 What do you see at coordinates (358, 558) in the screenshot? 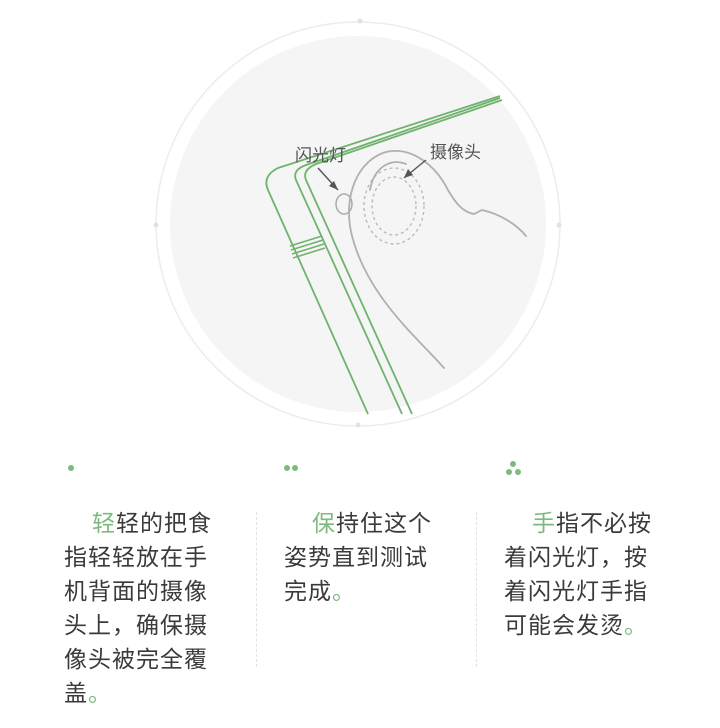
I see `step-2-body: 持住这个姿势直到测试完成` at bounding box center [358, 558].